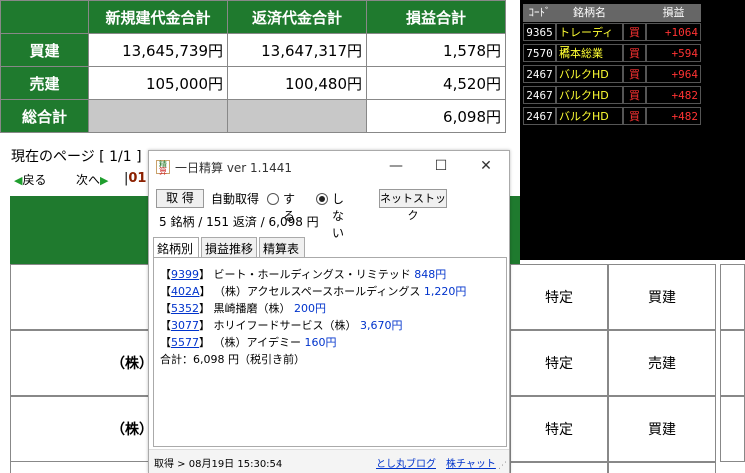 This screenshot has width=745, height=473. What do you see at coordinates (396, 166) in the screenshot?
I see `minimize-button: —` at bounding box center [396, 166].